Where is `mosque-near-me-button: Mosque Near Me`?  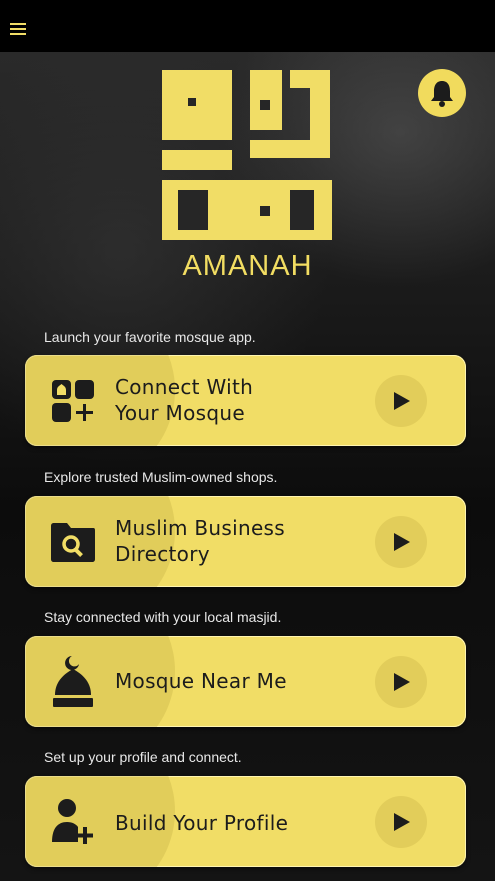 mosque-near-me-button: Mosque Near Me is located at coordinates (245, 681).